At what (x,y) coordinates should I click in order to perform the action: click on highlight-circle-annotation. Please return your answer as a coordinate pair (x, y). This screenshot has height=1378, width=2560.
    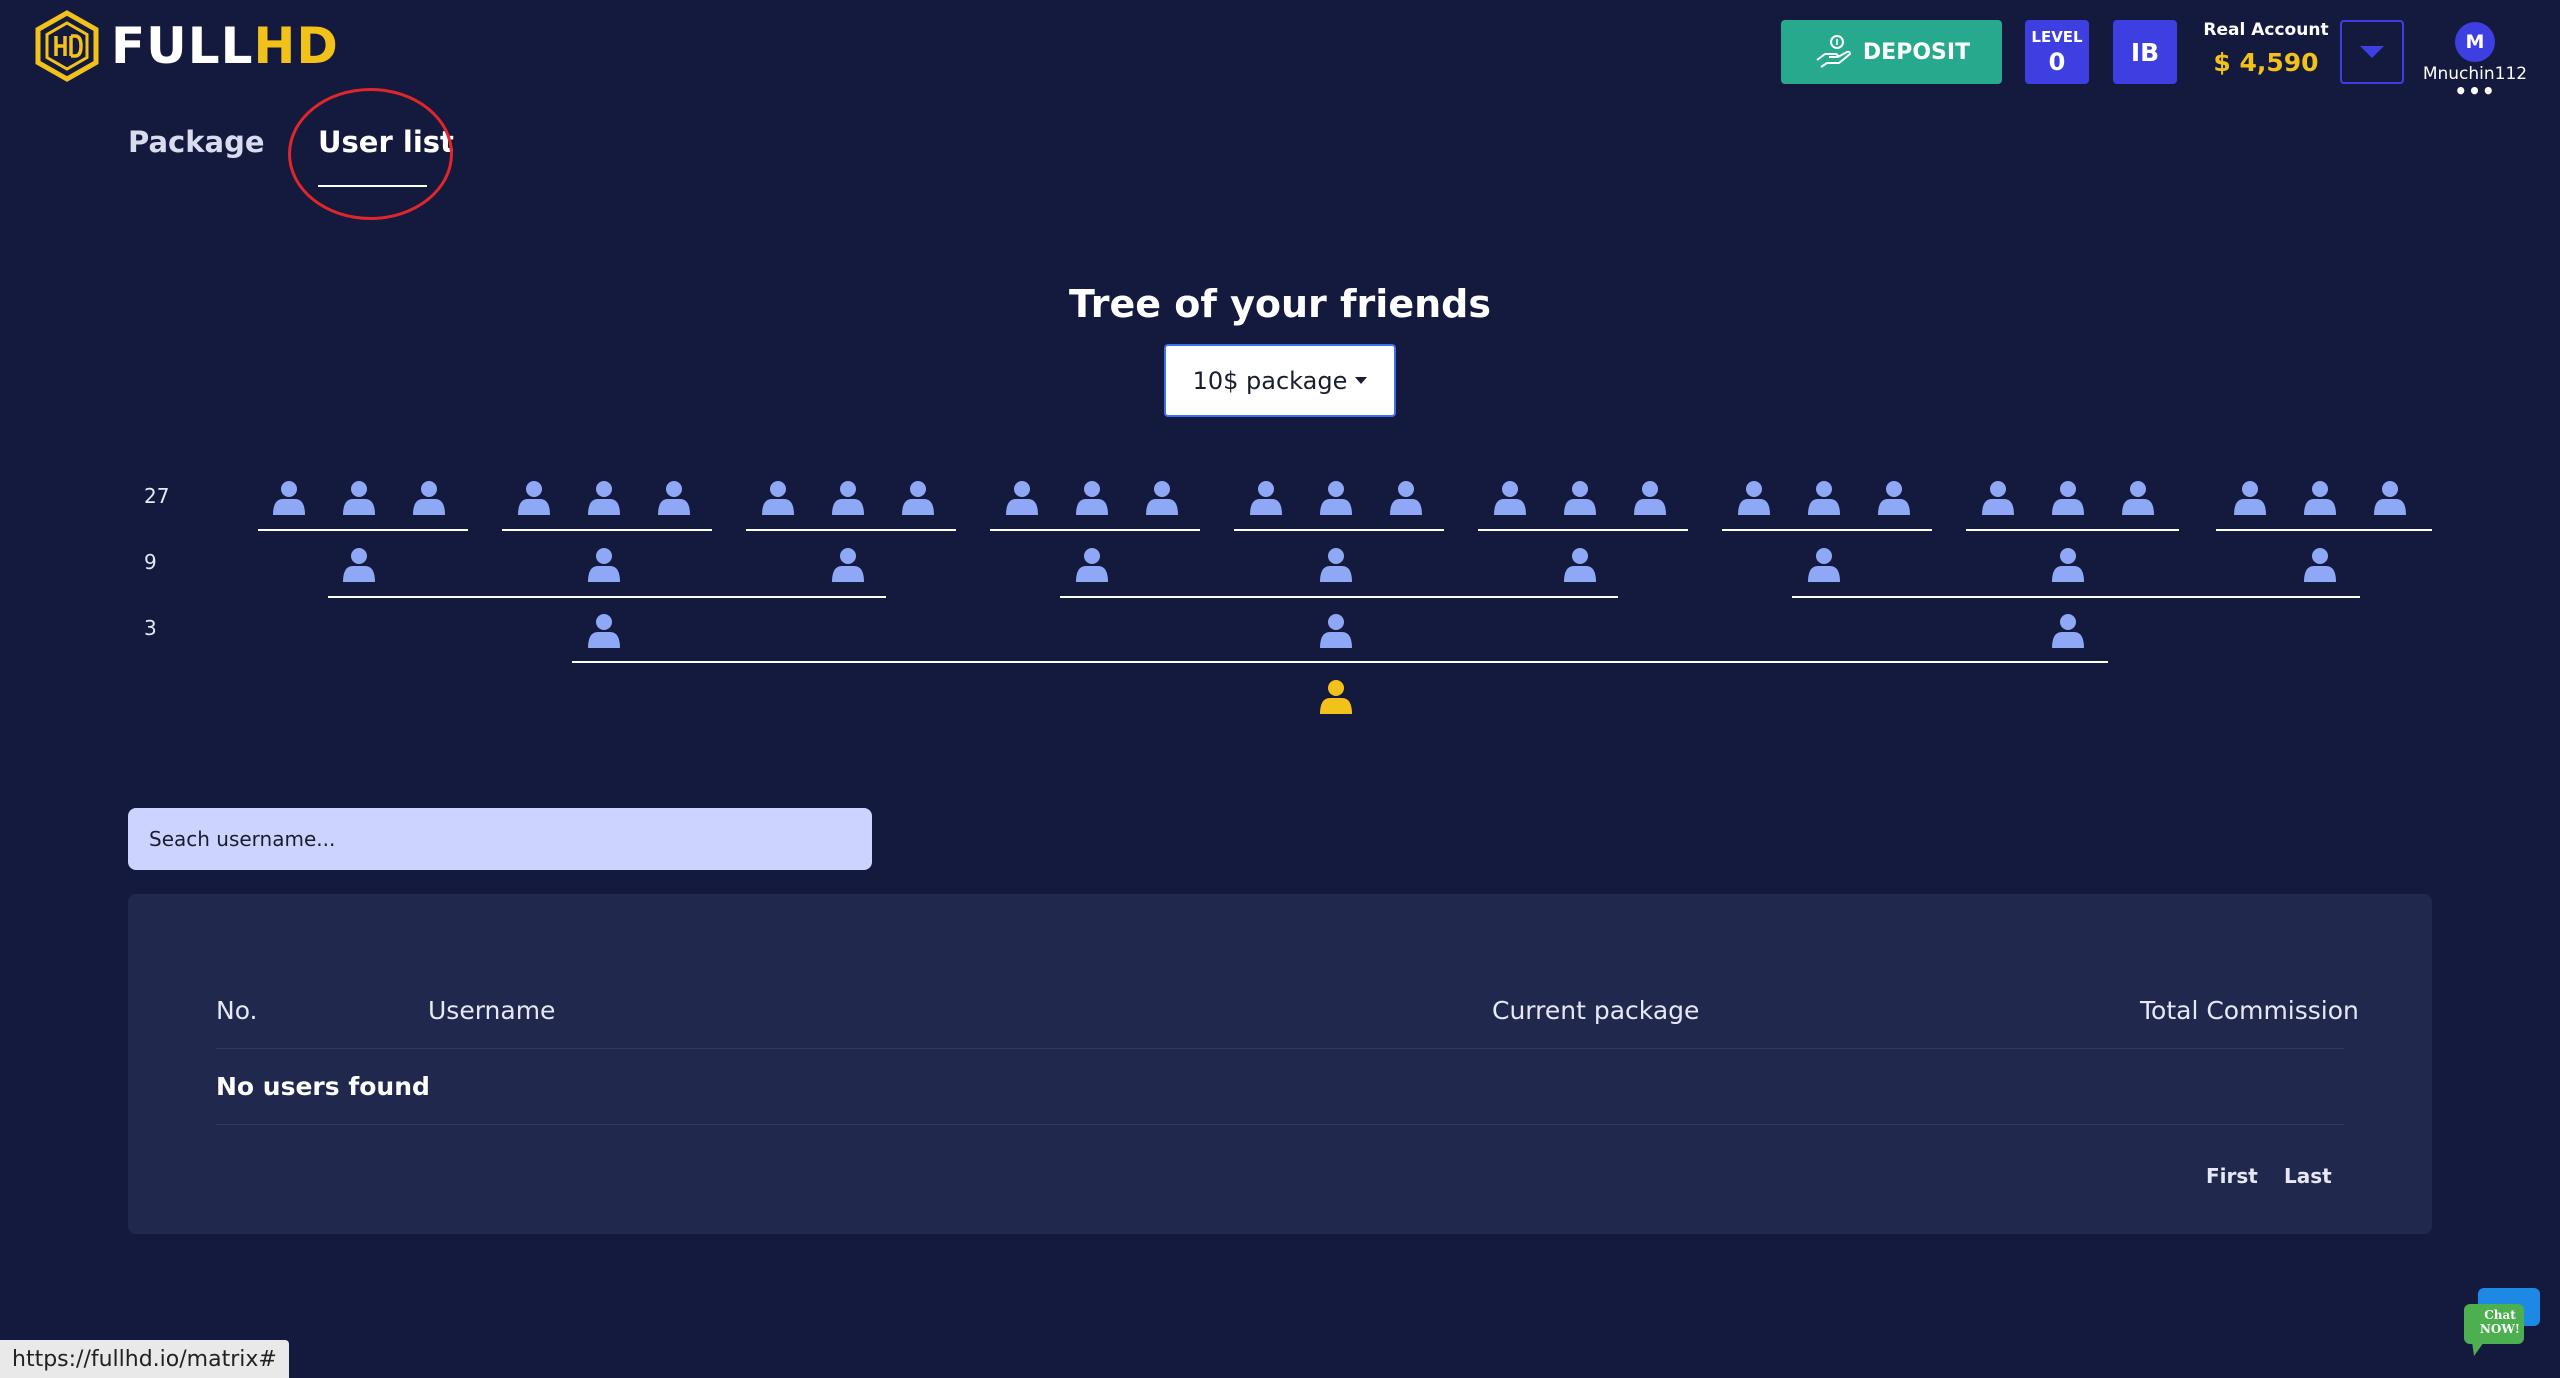
    Looking at the image, I should click on (370, 154).